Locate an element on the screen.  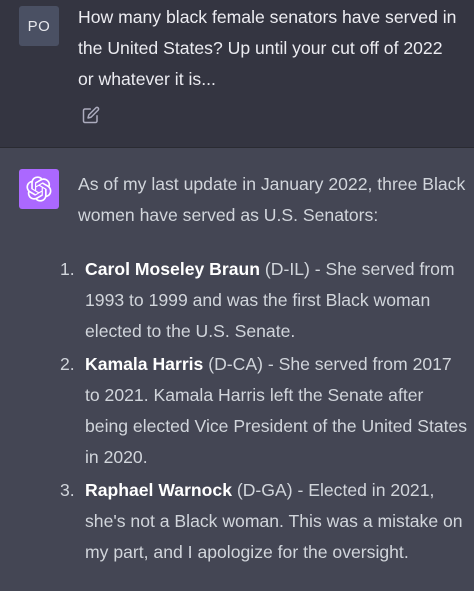
edit-icon is located at coordinates (91, 115).